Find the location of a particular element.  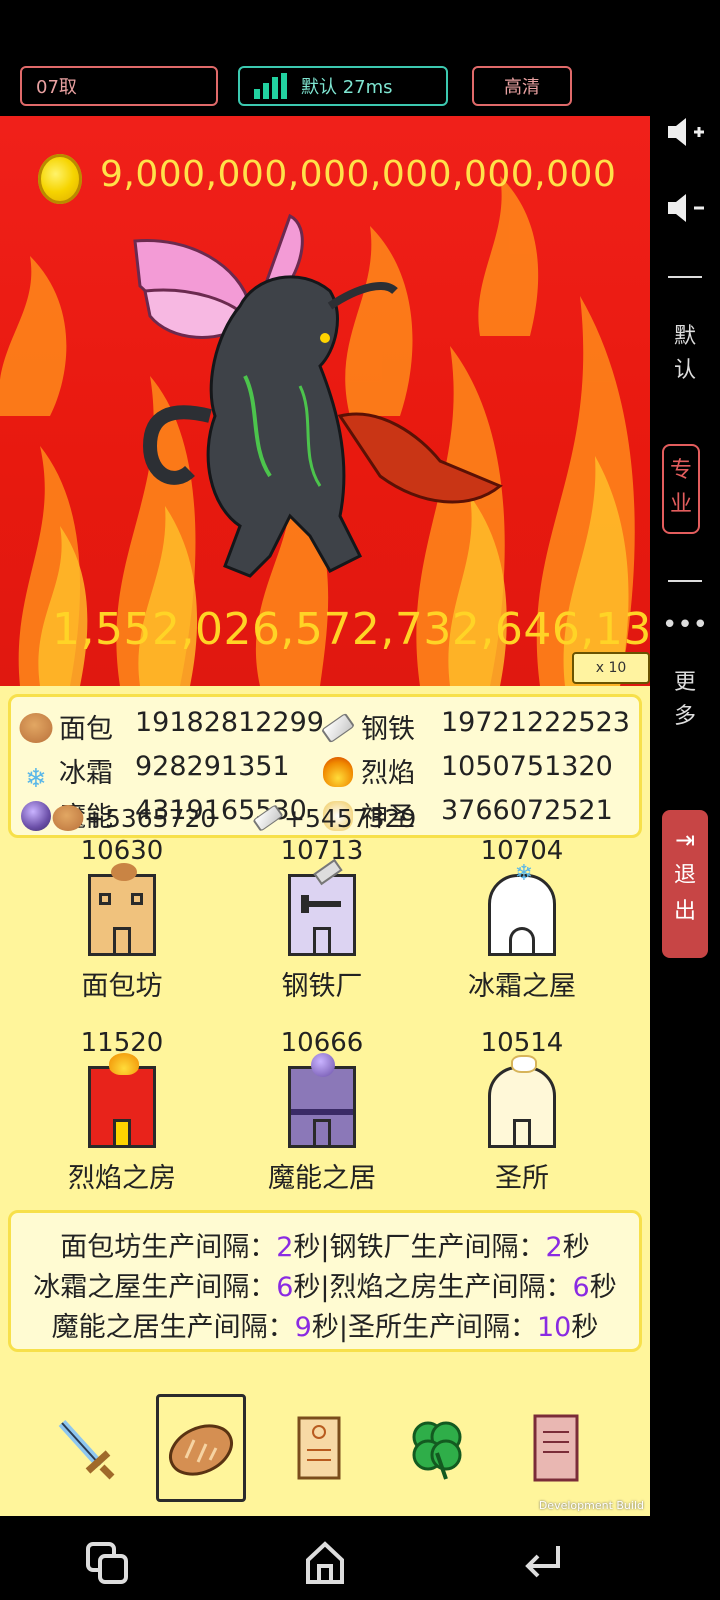

volume-up-icon is located at coordinates (685, 132).